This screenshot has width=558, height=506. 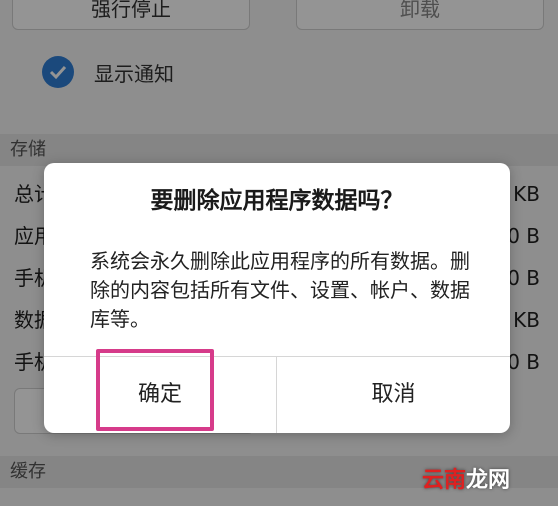 I want to click on watermark-part2: 龙网, so click(x=488, y=480).